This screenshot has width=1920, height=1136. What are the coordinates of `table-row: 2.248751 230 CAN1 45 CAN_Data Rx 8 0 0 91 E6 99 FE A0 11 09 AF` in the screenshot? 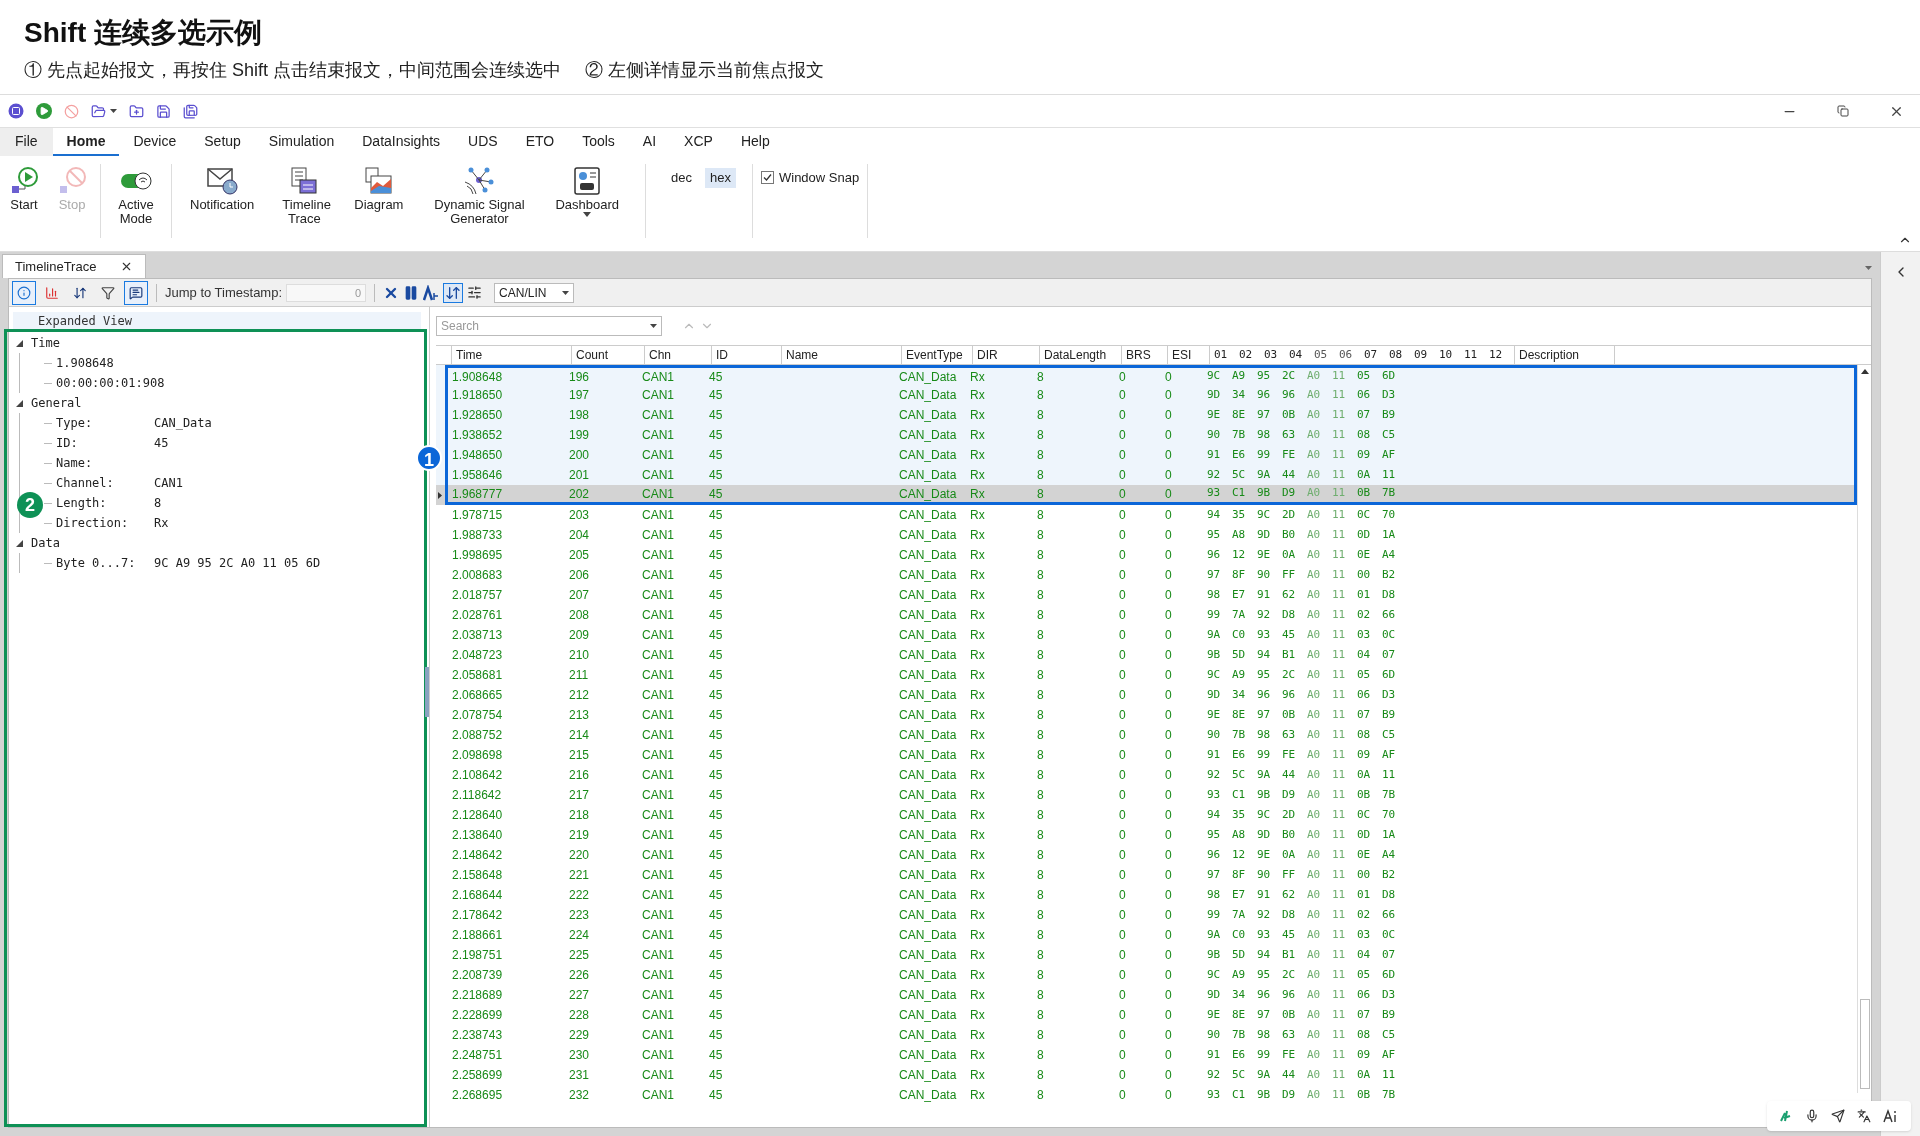 It's located at (1146, 1055).